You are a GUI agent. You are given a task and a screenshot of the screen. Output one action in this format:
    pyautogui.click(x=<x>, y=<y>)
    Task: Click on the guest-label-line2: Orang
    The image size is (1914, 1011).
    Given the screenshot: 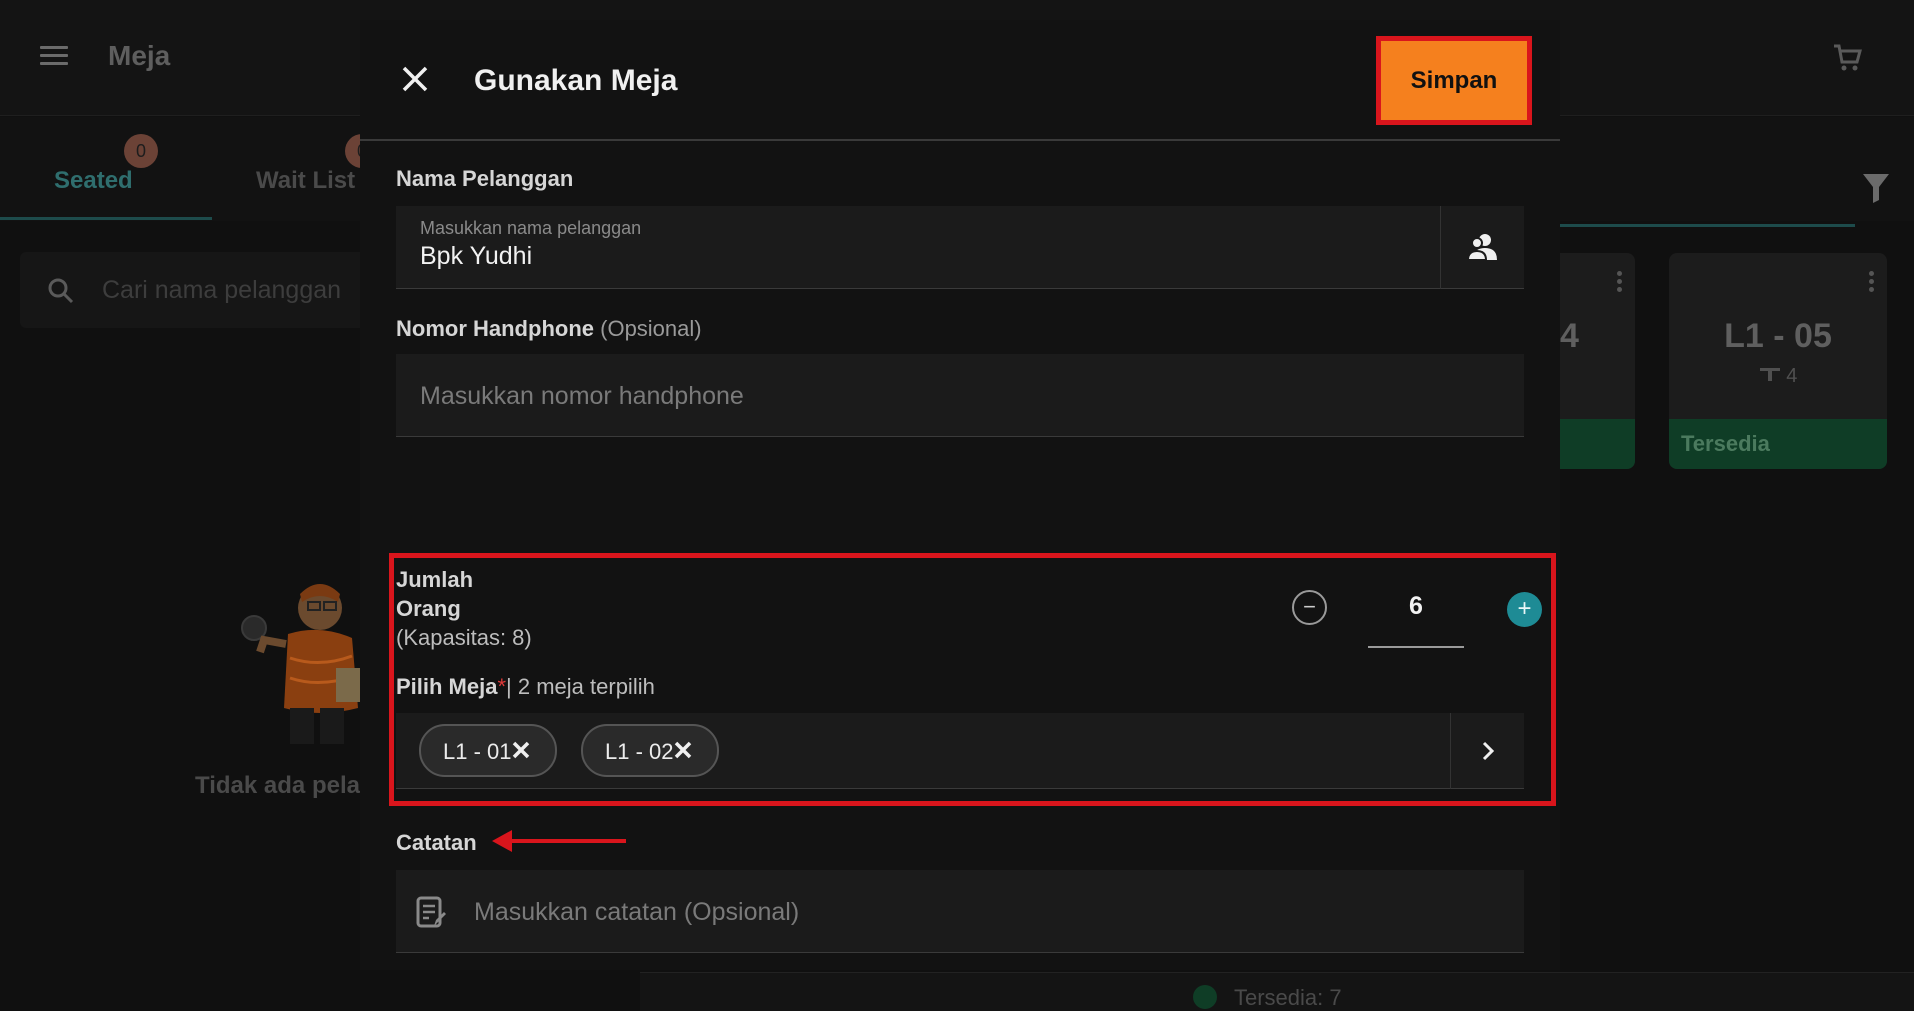 What is the action you would take?
    pyautogui.click(x=428, y=608)
    